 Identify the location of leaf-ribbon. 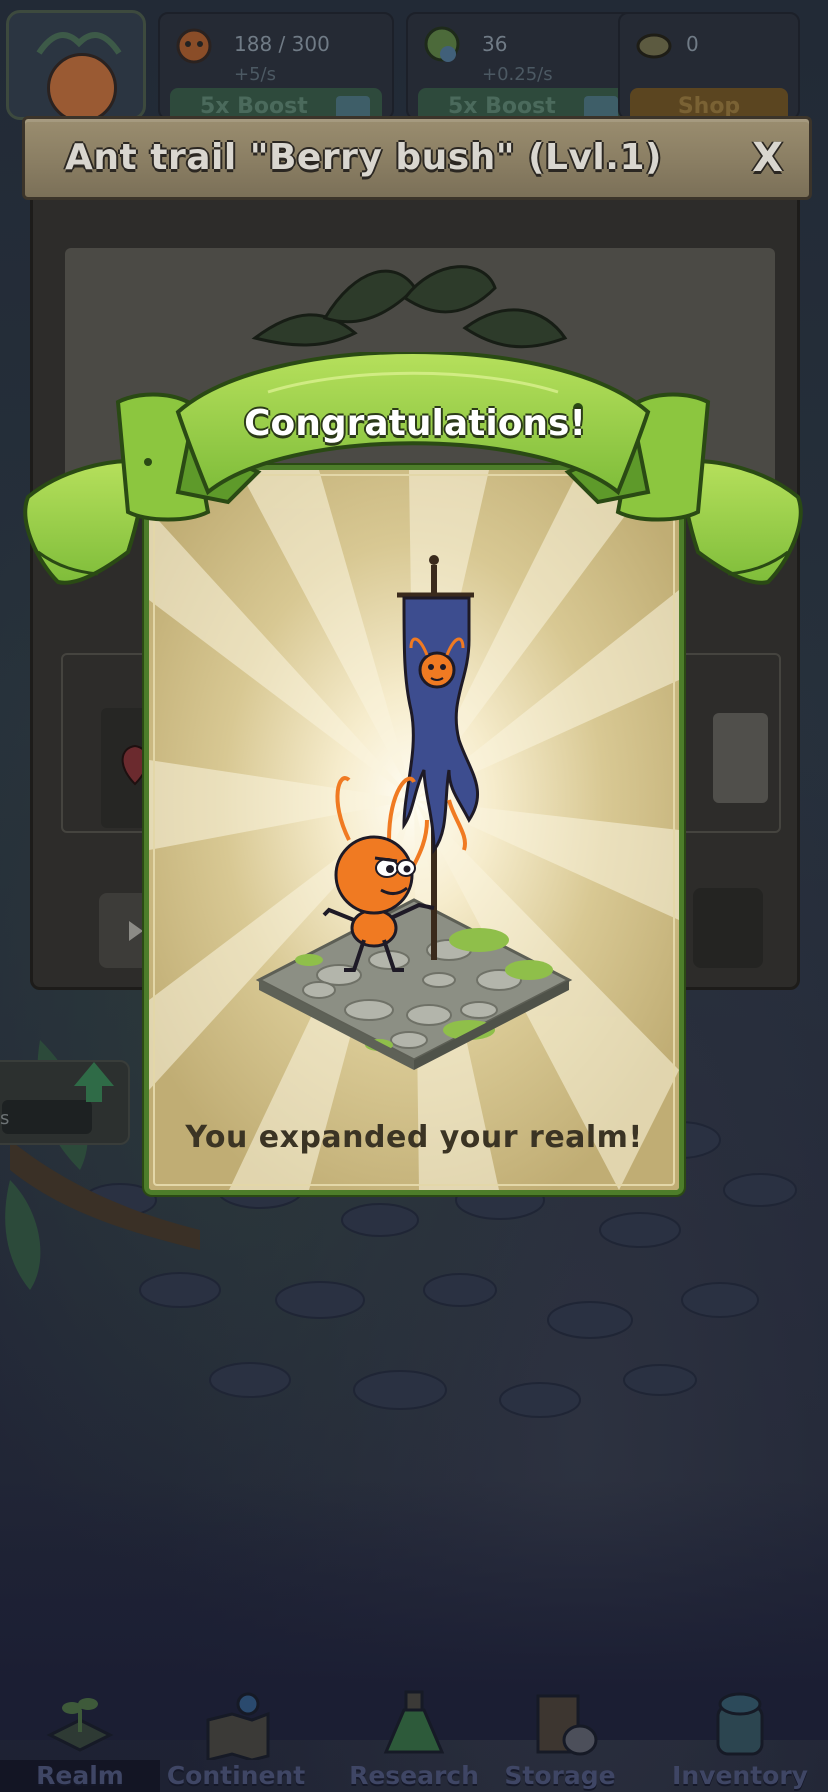
(413, 468).